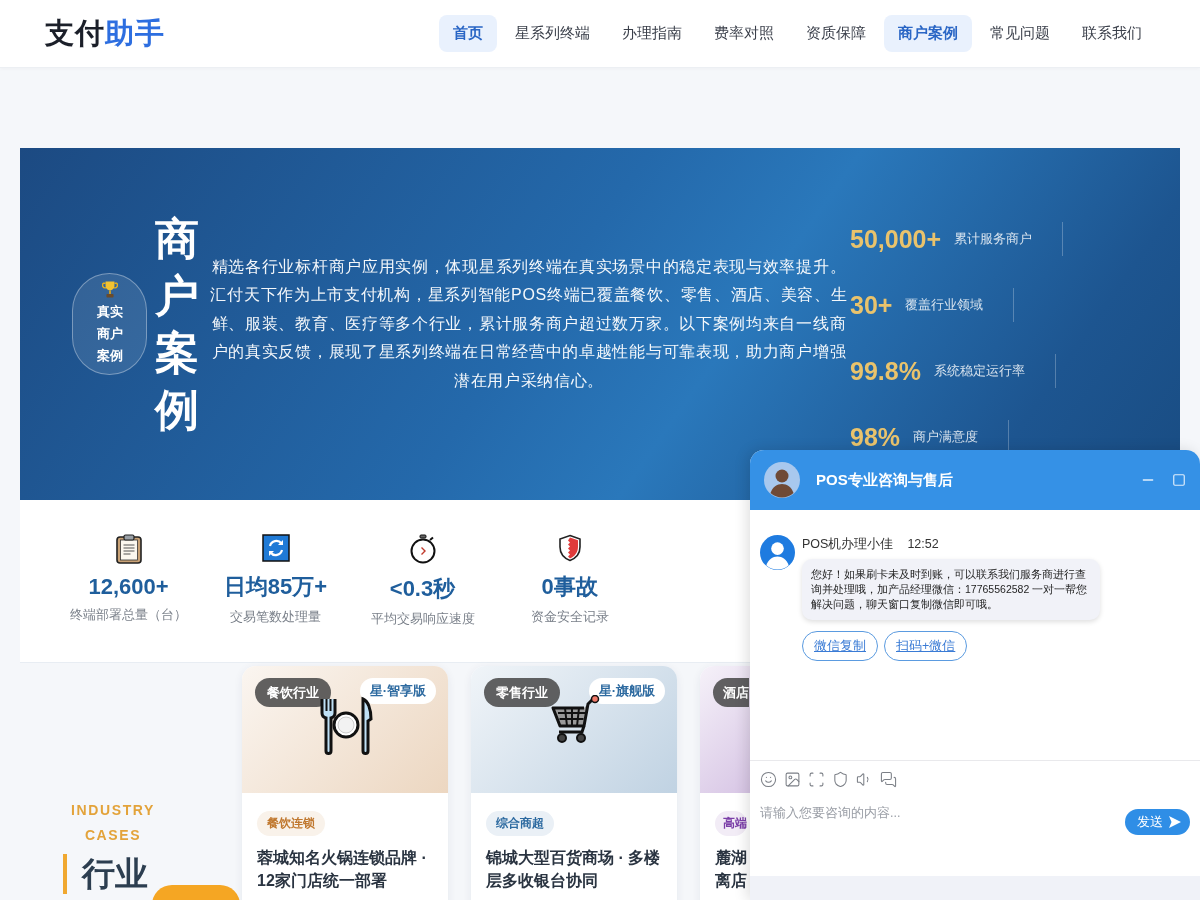 The image size is (1200, 900). Describe the element at coordinates (1175, 822) in the screenshot. I see `send-icon` at that location.